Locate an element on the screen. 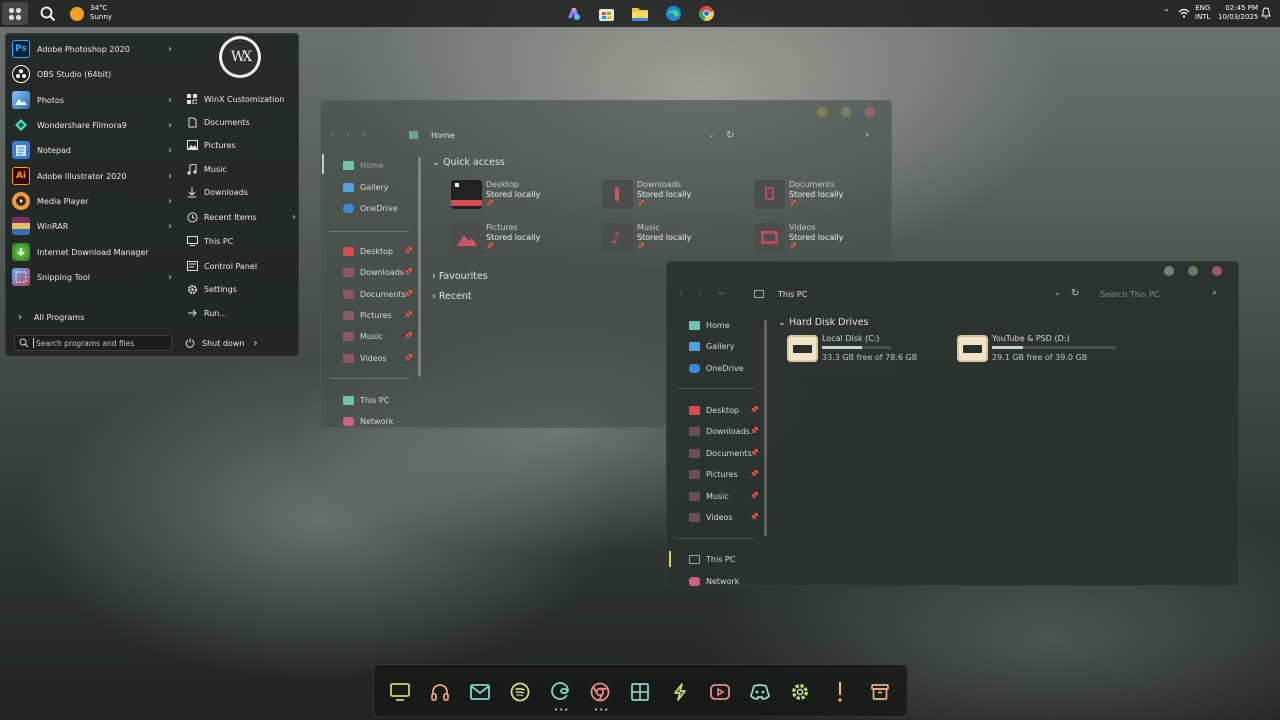 This screenshot has width=1280, height=720. program-item-photoshop: Ps Adobe Photoshop 2020 › is located at coordinates (92, 49).